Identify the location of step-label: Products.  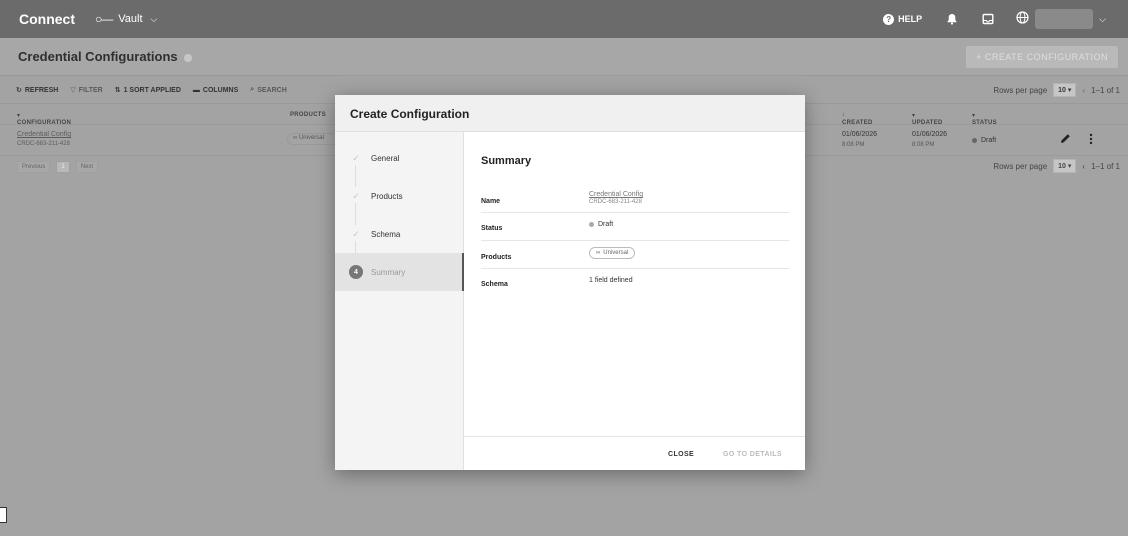
(387, 196).